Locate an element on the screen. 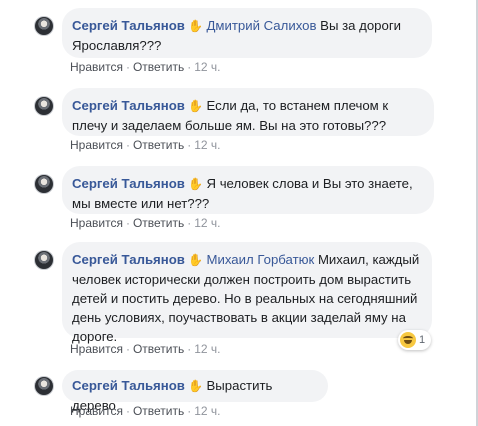 This screenshot has height=426, width=478. reaction-badge: 1 is located at coordinates (415, 340).